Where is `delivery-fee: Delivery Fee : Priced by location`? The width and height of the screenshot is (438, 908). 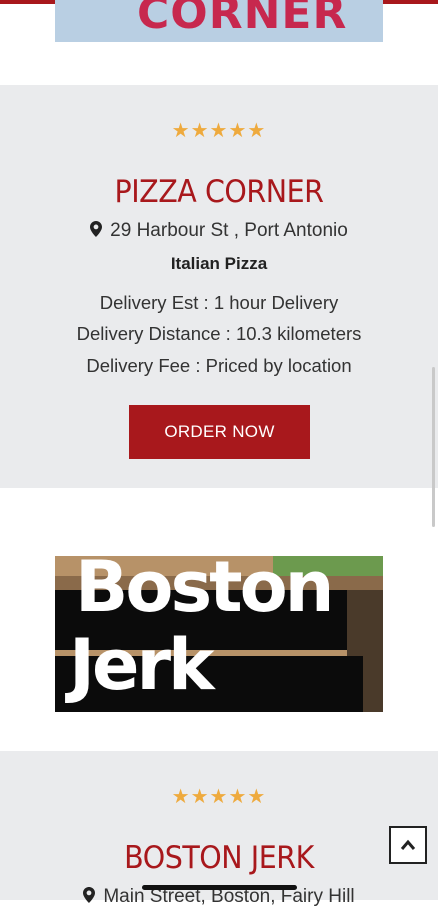 delivery-fee: Delivery Fee : Priced by location is located at coordinates (219, 365).